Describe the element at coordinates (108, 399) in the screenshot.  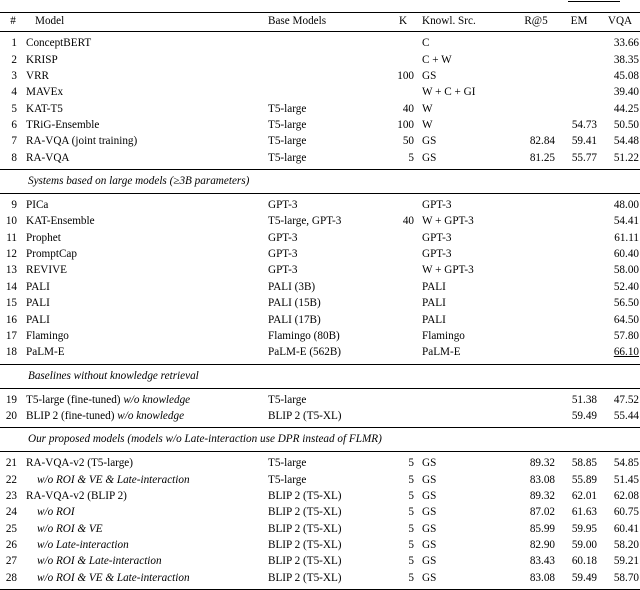
I see `model-label: T5-large (fine-tuned) w/o knowledge` at that location.